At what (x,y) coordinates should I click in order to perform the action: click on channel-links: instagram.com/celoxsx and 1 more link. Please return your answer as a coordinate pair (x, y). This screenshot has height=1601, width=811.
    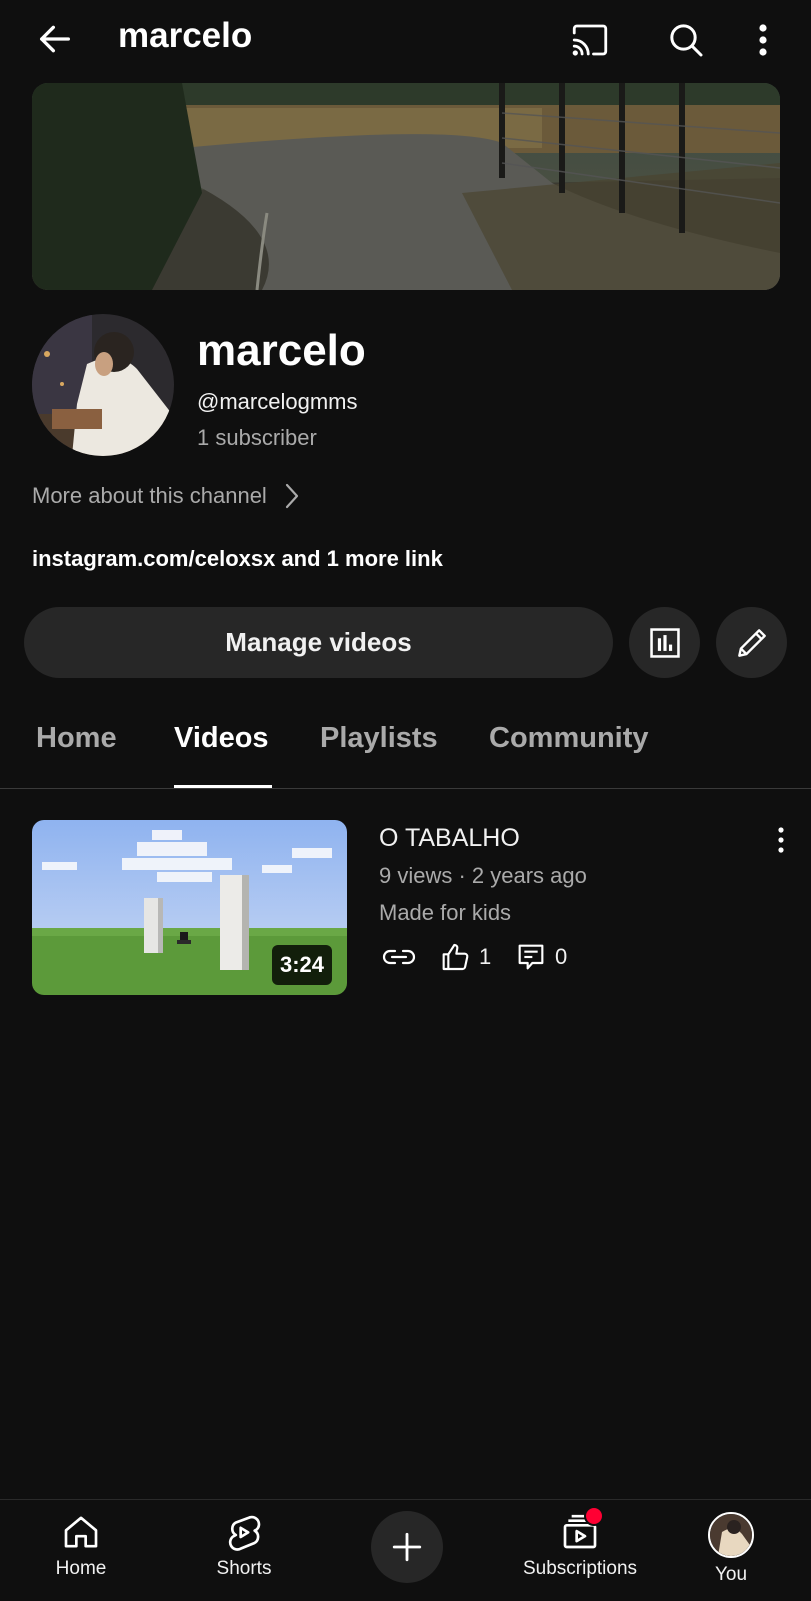
    Looking at the image, I should click on (237, 559).